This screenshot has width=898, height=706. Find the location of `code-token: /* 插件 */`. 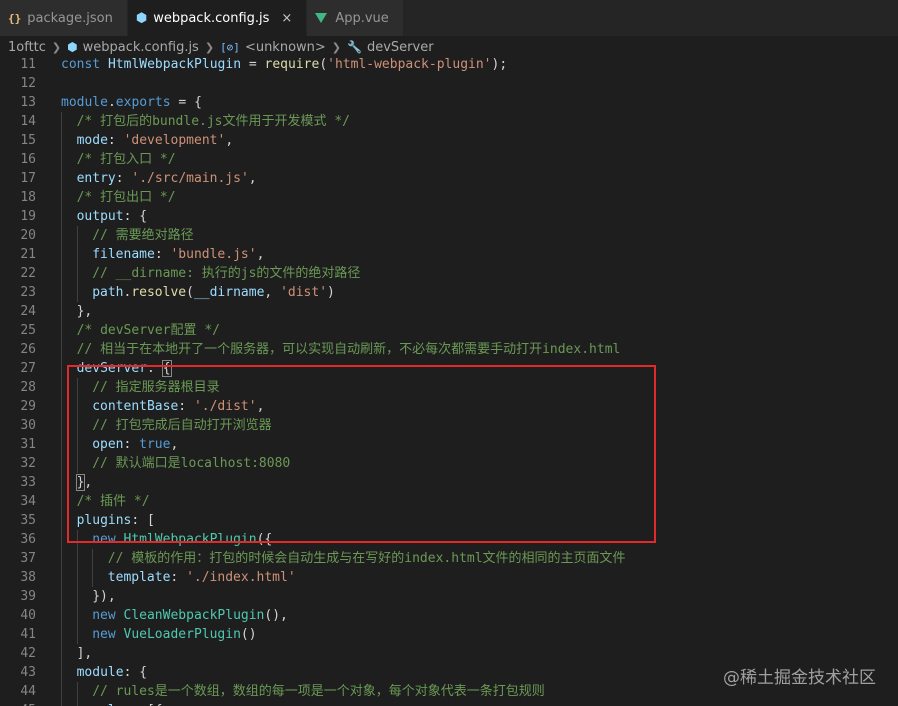

code-token: /* 插件 */ is located at coordinates (113, 501).